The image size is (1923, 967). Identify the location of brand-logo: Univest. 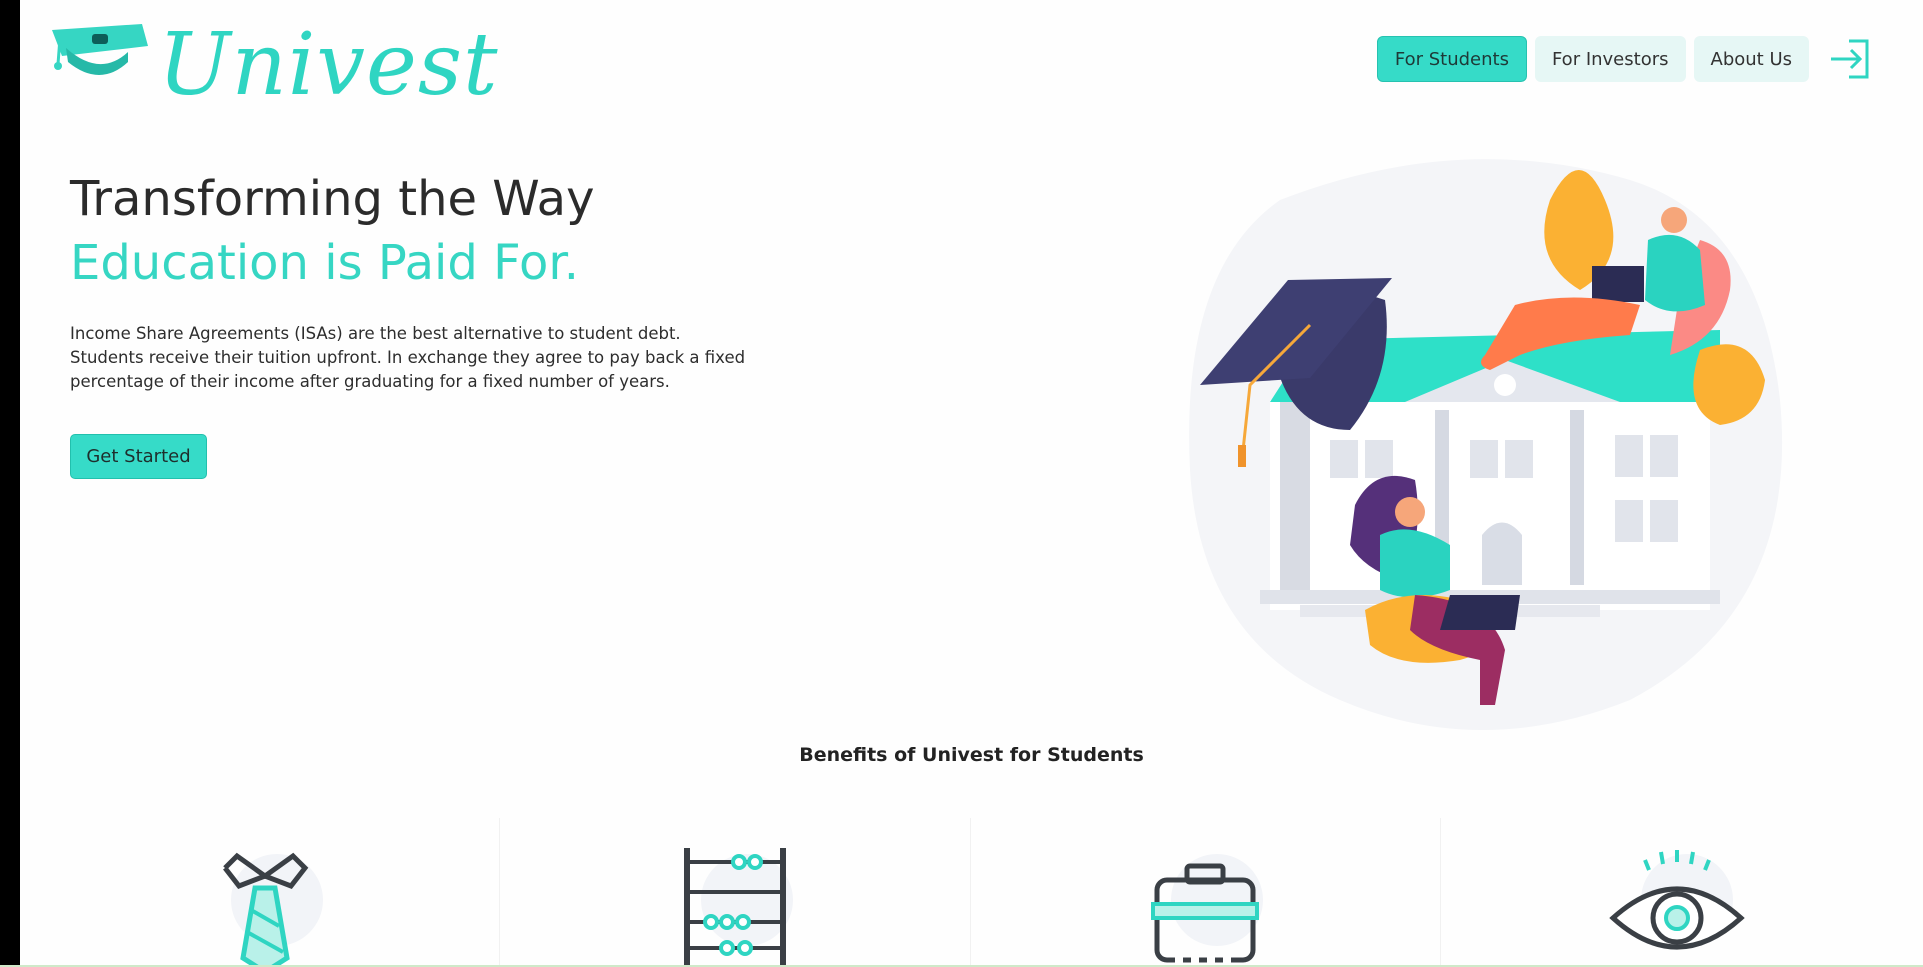
(273, 63).